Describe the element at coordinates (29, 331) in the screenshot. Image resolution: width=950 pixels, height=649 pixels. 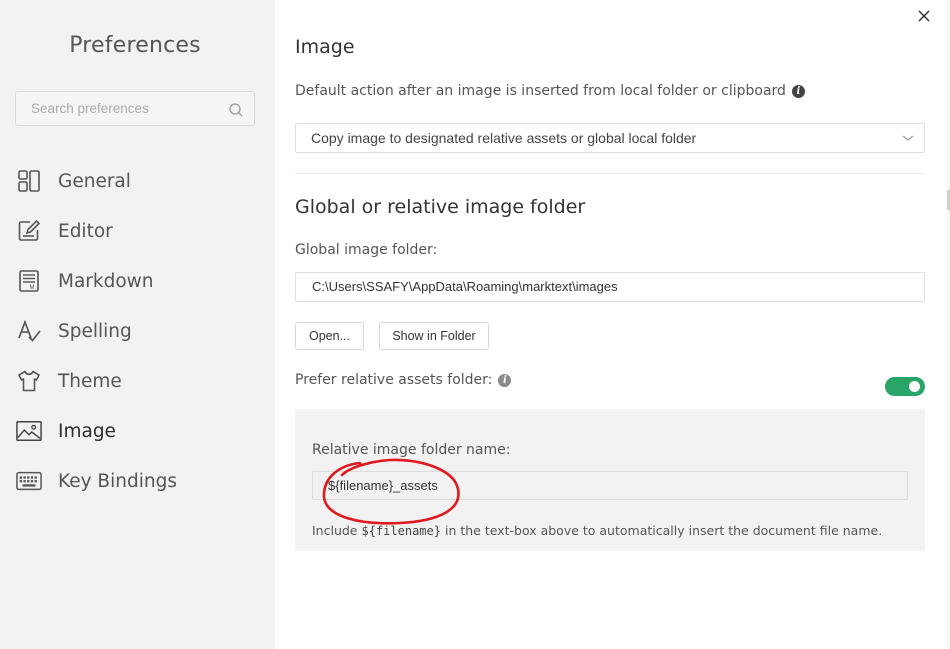
I see `spelling-icon` at that location.